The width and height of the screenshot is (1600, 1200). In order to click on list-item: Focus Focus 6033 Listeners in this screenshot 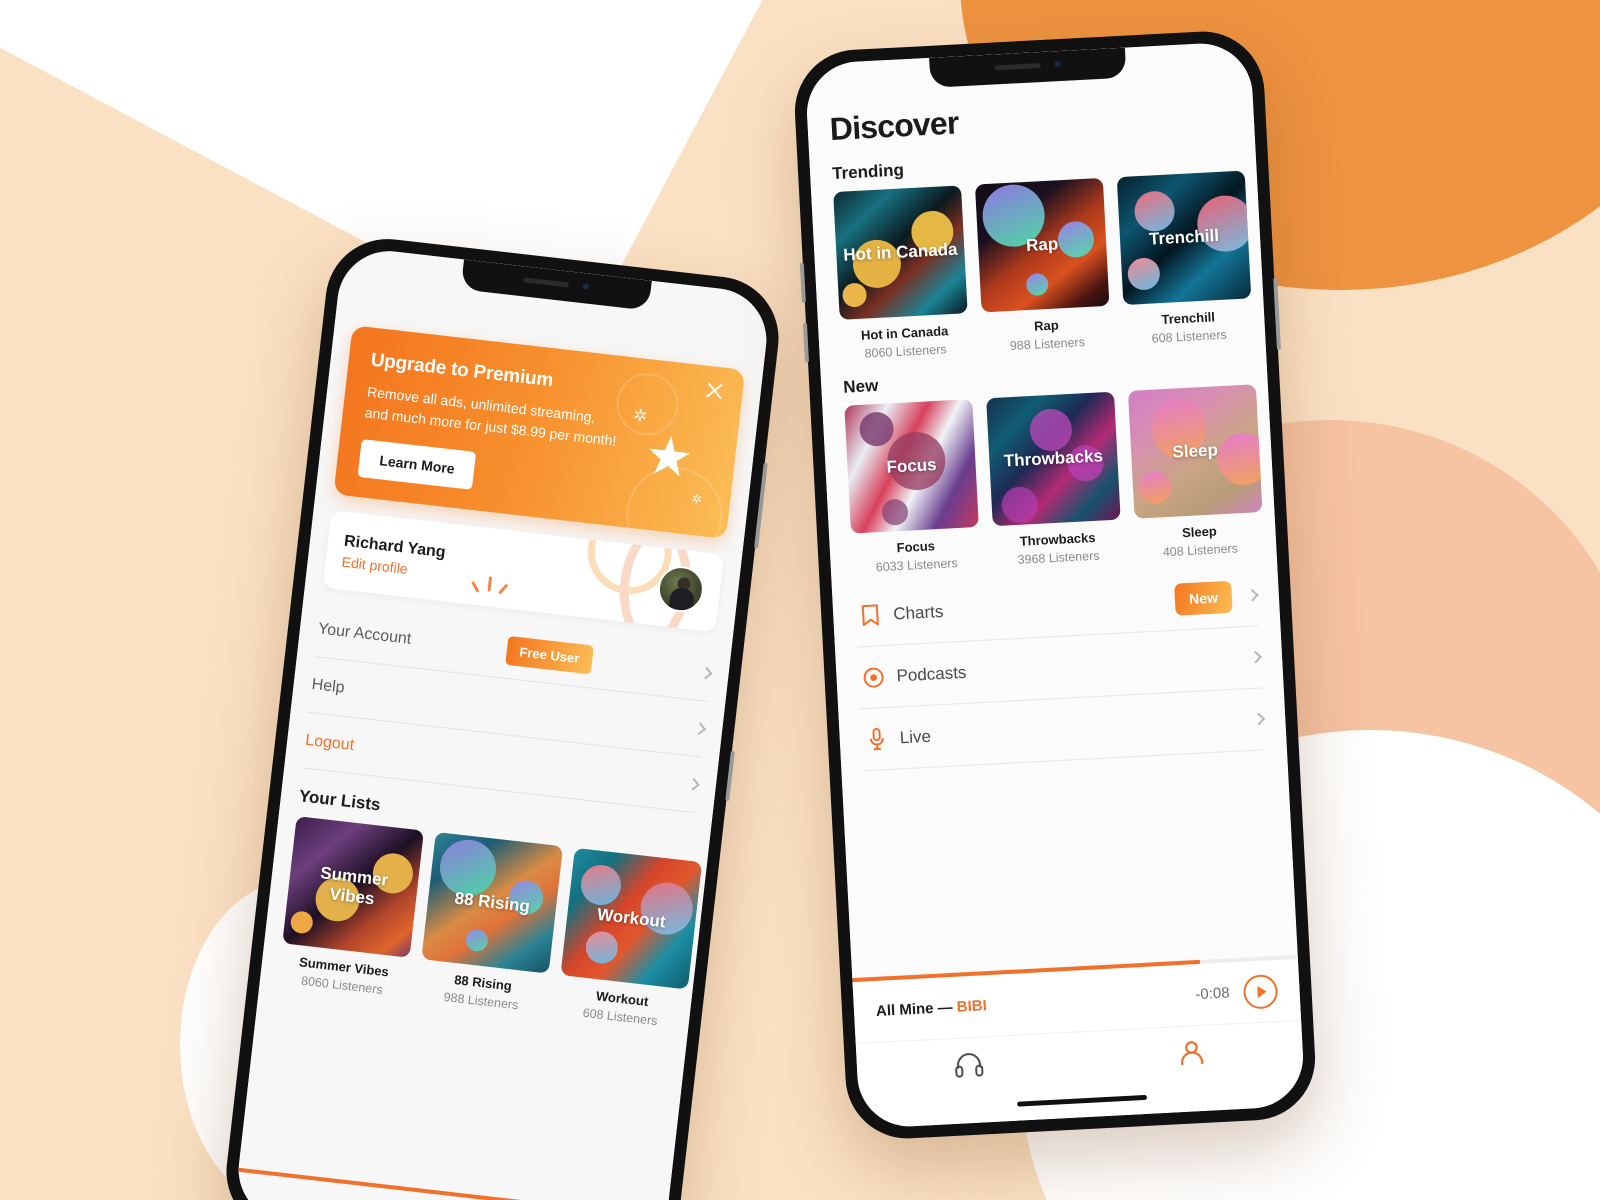, I will do `click(912, 487)`.